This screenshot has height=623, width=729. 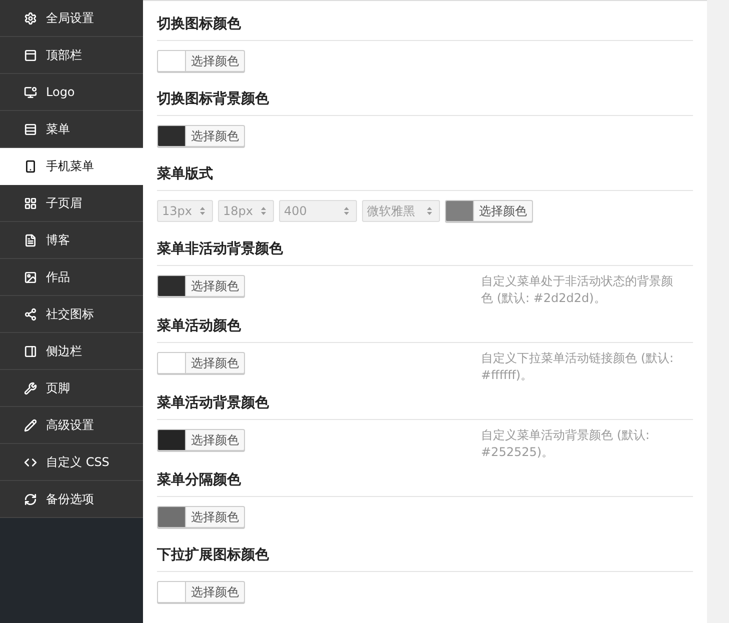 I want to click on sidebar-item: 博客, so click(x=71, y=240).